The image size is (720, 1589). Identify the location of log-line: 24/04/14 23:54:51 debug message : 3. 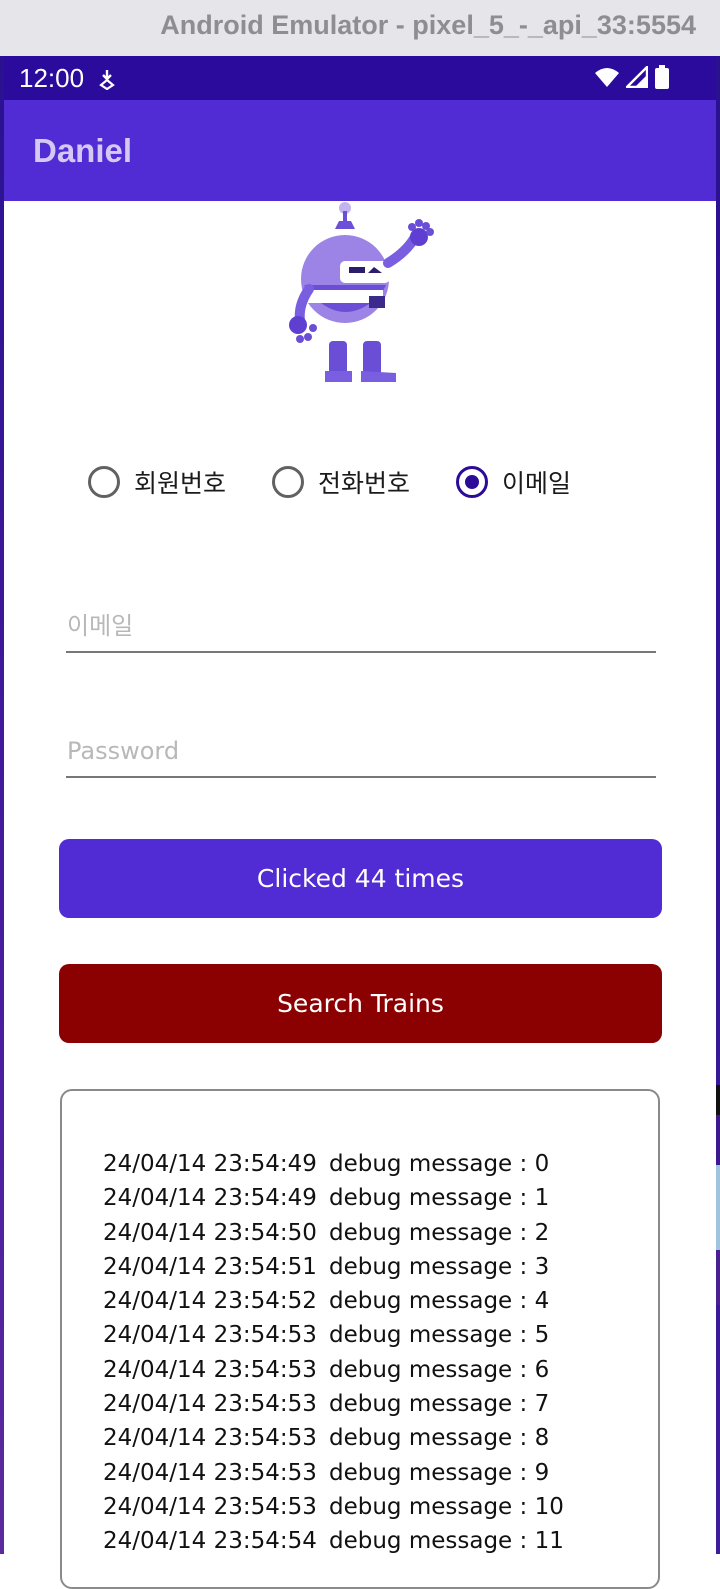
(380, 1267).